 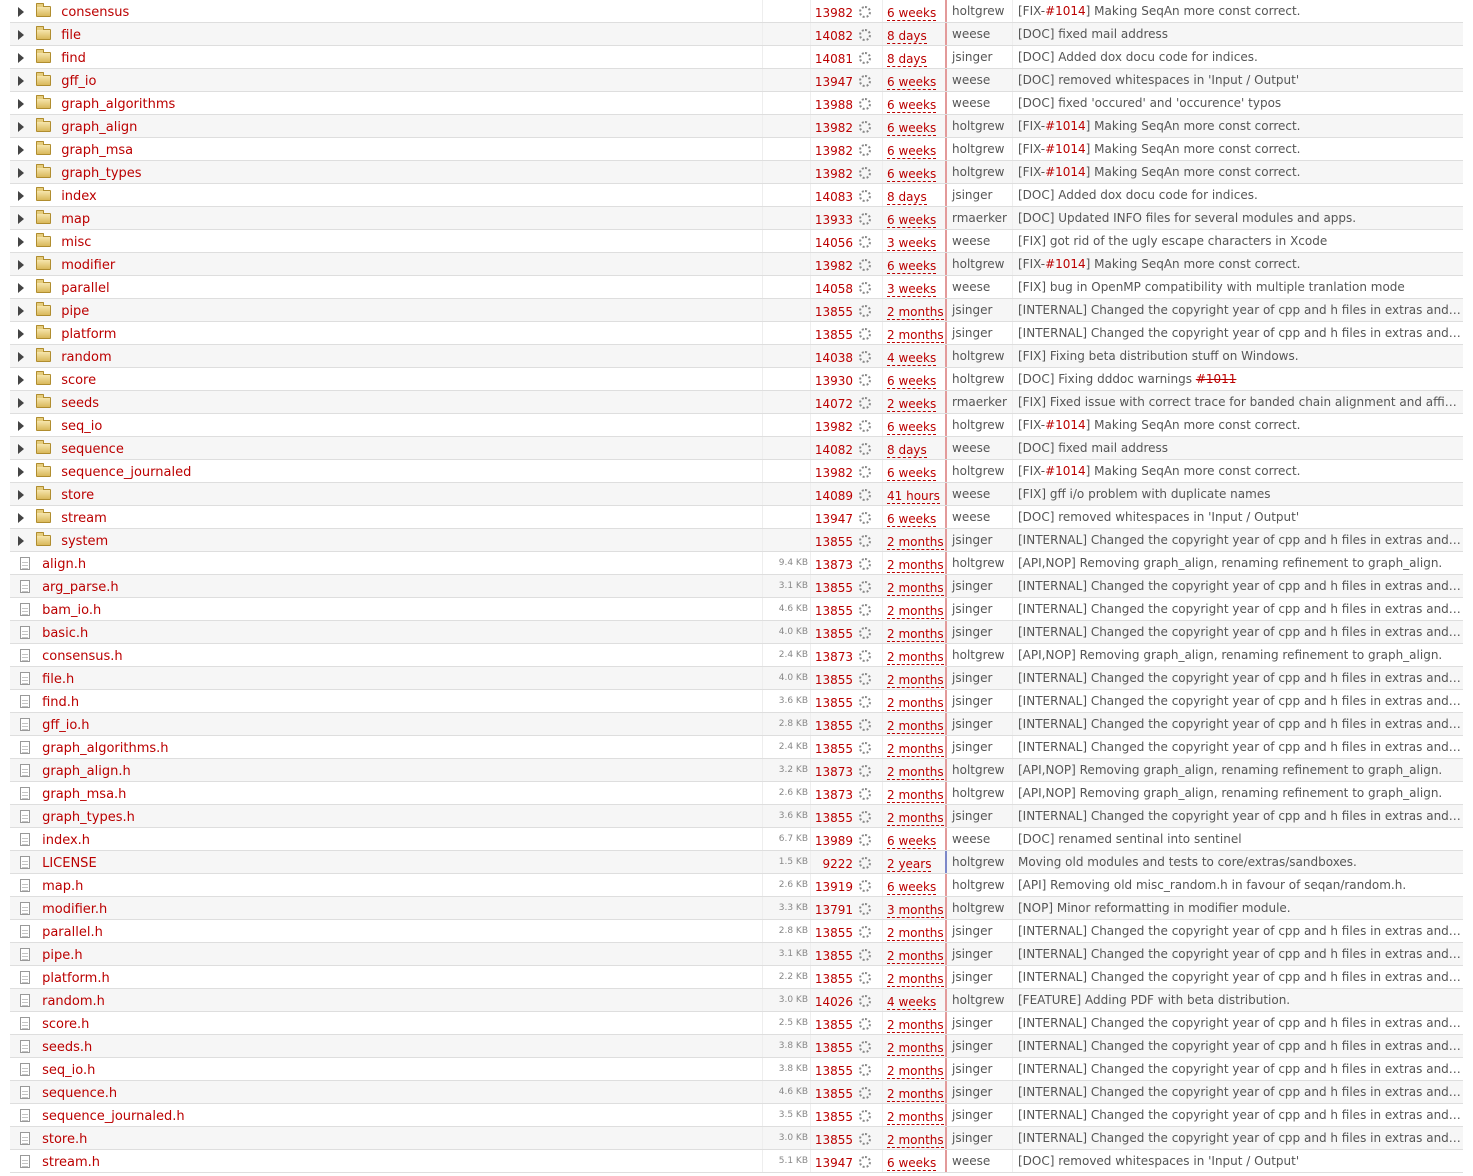 What do you see at coordinates (84, 794) in the screenshot?
I see `entry-name-link: graph_msa.h` at bounding box center [84, 794].